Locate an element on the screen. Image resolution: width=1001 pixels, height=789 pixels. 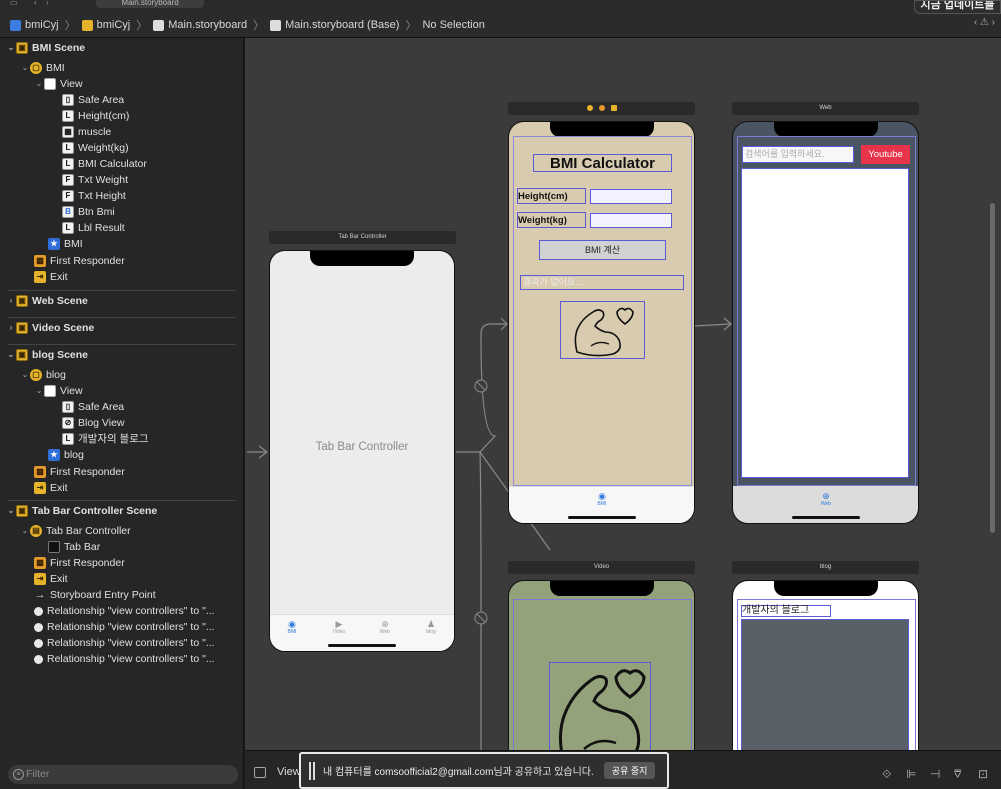
scene-header-bmi is located at coordinates (601, 108).